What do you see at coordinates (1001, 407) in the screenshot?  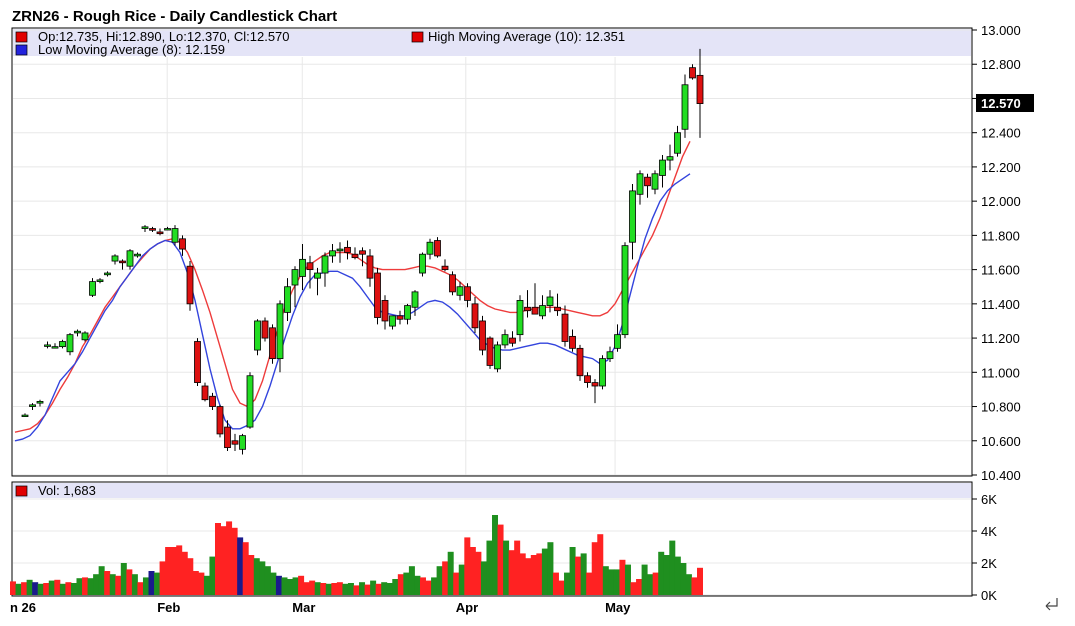 I see `price-tick-label: 10.800` at bounding box center [1001, 407].